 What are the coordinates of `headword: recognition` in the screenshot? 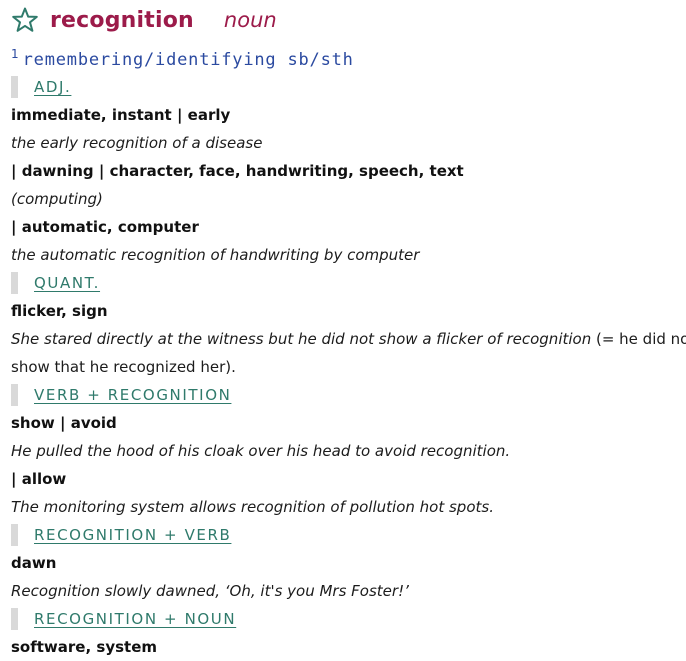 It's located at (122, 20).